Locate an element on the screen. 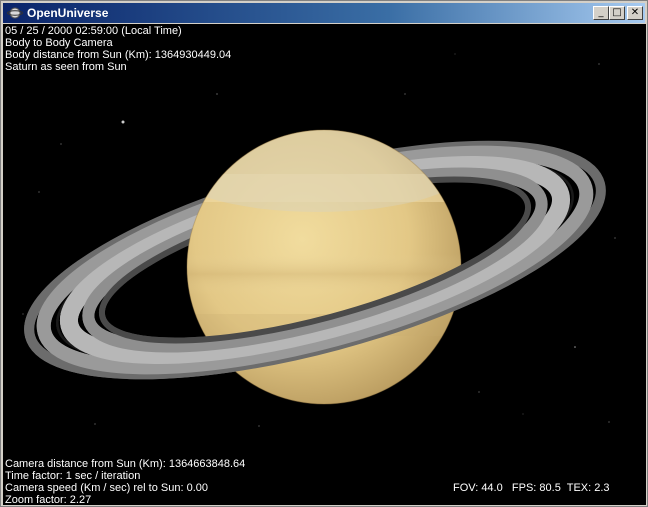  camera-mode-readout: Body to Body Camera is located at coordinates (59, 43).